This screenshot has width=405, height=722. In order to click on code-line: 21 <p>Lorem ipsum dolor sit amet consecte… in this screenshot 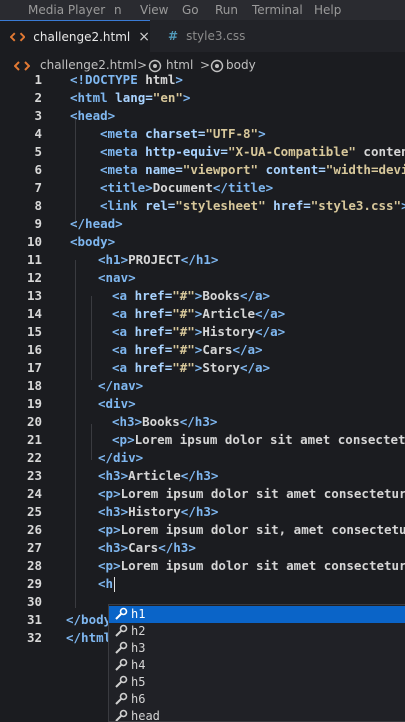, I will do `click(202, 441)`.